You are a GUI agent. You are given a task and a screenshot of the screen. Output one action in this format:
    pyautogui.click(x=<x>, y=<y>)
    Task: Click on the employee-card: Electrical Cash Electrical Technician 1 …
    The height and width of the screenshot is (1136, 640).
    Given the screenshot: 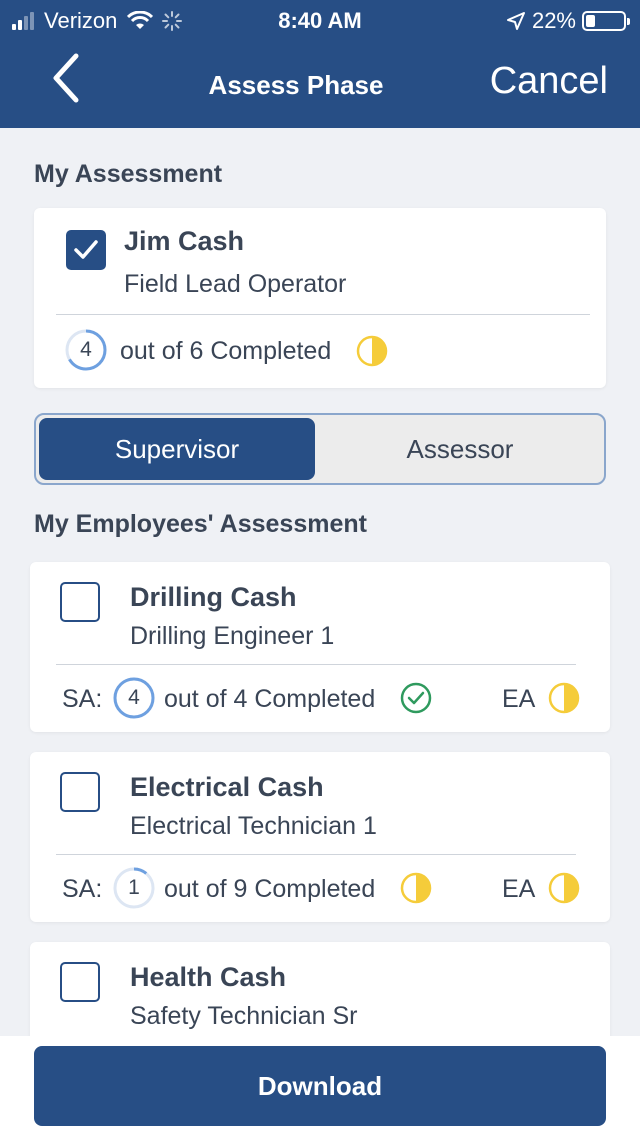 What is the action you would take?
    pyautogui.click(x=320, y=837)
    